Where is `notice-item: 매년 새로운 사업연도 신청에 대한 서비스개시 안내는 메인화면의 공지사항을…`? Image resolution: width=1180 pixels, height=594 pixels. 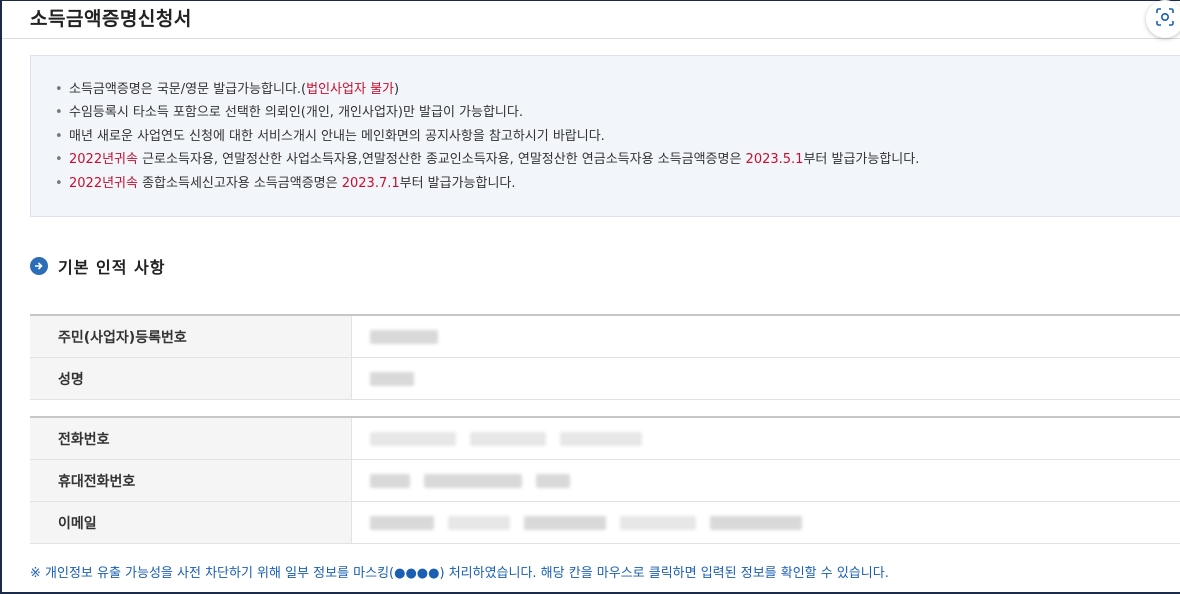
notice-item: 매년 새로운 사업연도 신청에 대한 서비스개시 안내는 메인화면의 공지사항을… is located at coordinates (617, 137).